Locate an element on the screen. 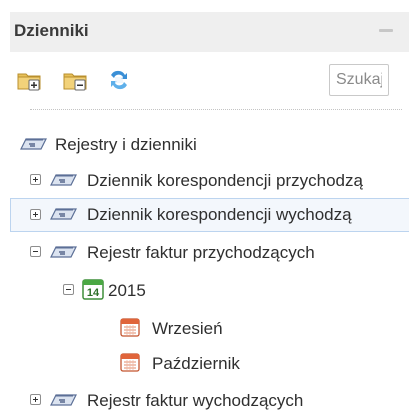 Image resolution: width=409 pixels, height=412 pixels. tree-item-label: Dziennik korespondencji przychodzą is located at coordinates (225, 180).